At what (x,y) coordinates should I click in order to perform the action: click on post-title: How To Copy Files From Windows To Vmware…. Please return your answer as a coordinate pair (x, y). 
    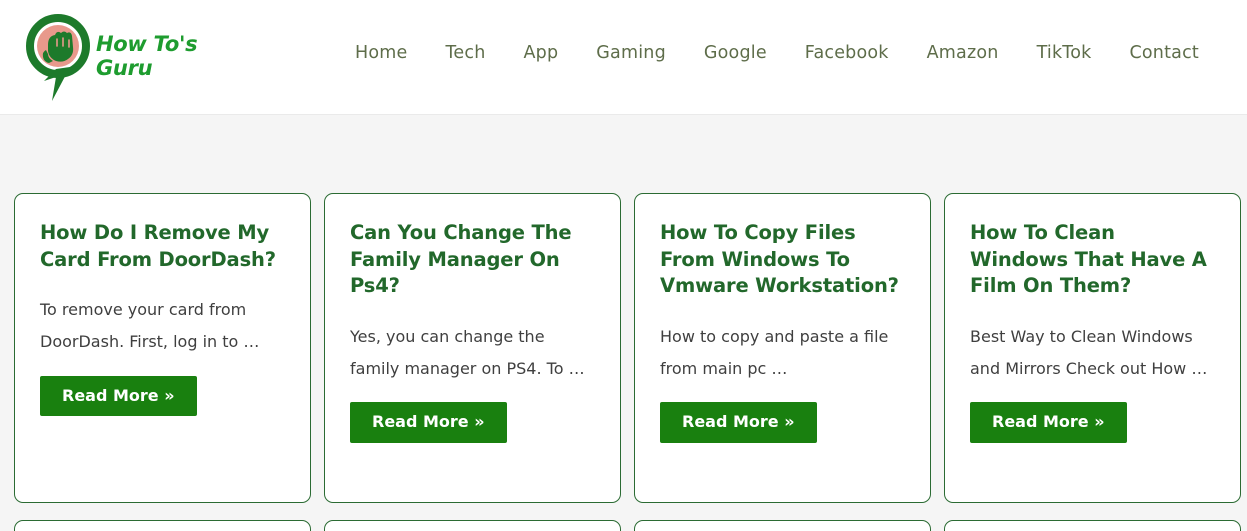
    Looking at the image, I should click on (779, 259).